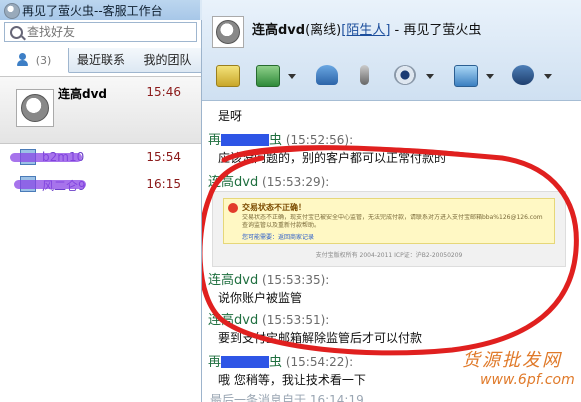 Image resolution: width=581 pixels, height=402 pixels. I want to click on message-header: 再 虫 (15:54:22):, so click(280, 360).